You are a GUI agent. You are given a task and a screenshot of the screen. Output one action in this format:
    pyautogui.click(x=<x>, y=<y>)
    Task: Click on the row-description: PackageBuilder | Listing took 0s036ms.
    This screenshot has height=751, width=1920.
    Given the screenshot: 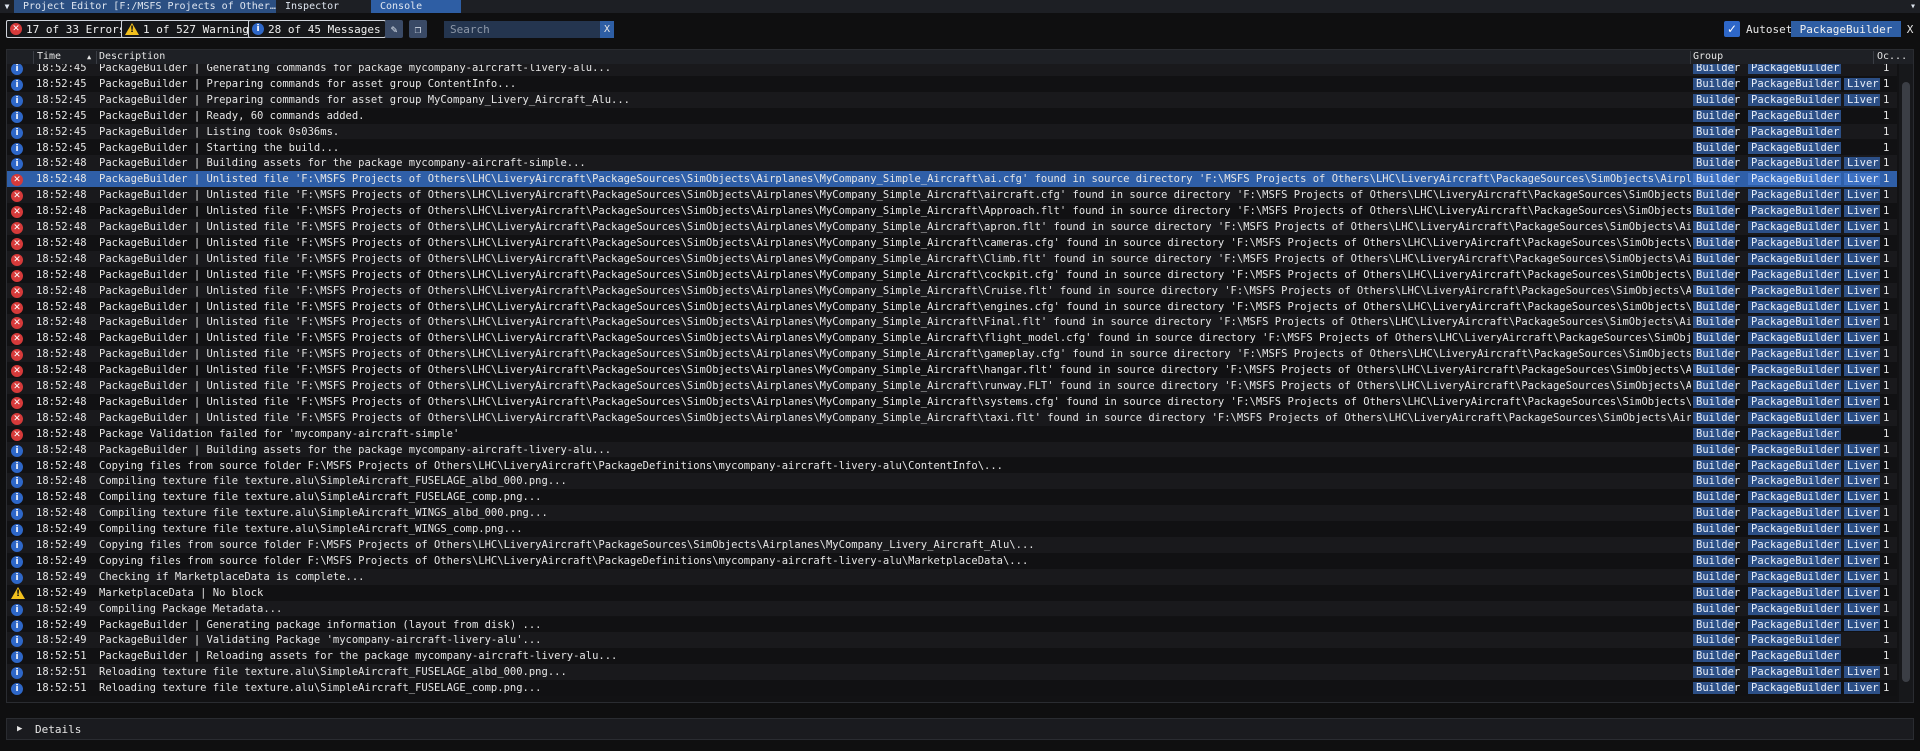 What is the action you would take?
    pyautogui.click(x=219, y=131)
    